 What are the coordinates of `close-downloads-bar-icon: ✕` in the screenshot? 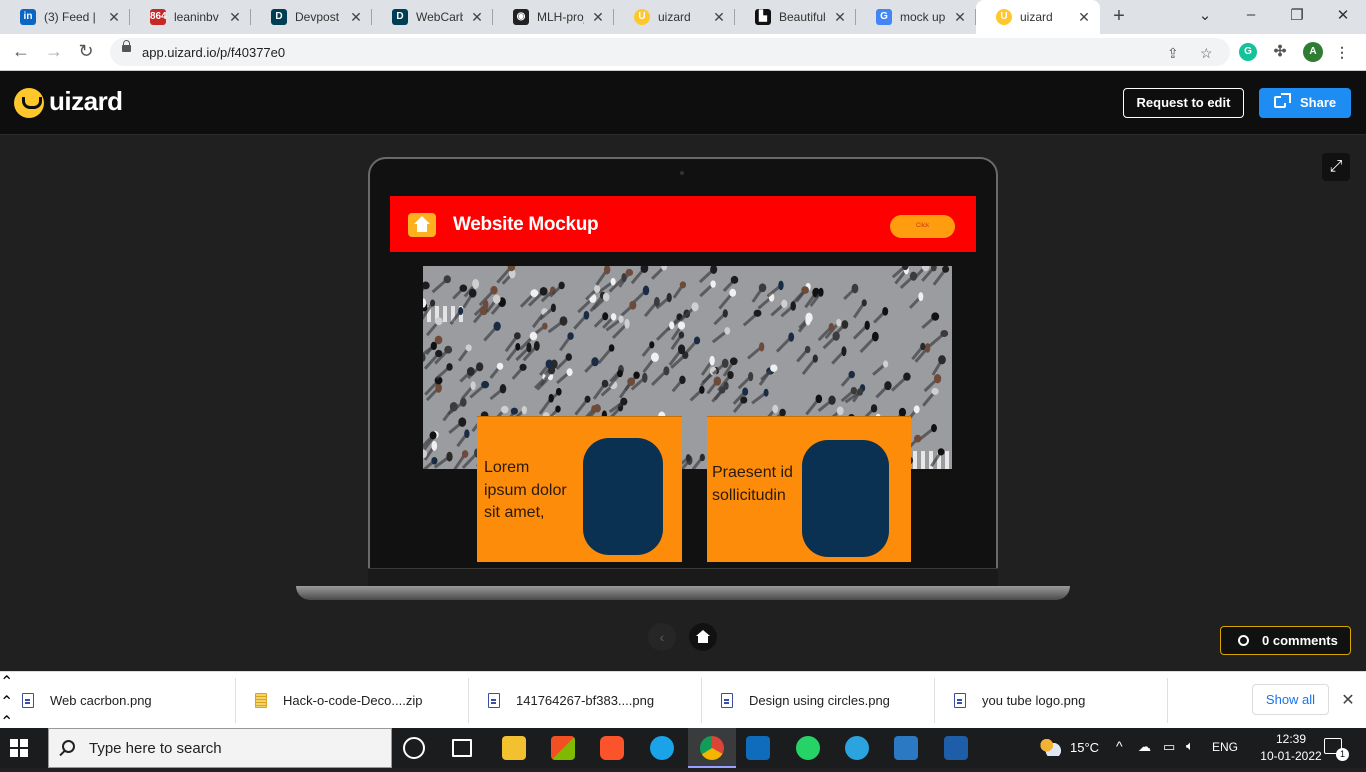 It's located at (1348, 700).